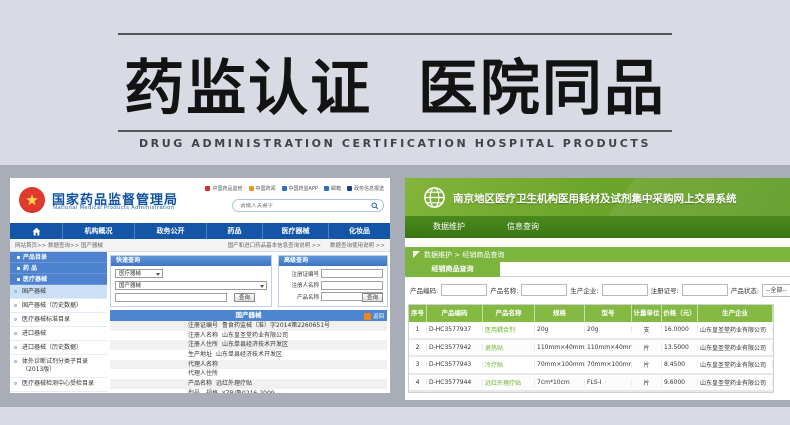 The height and width of the screenshot is (425, 790). Describe the element at coordinates (302, 205) in the screenshot. I see `search-input` at that location.